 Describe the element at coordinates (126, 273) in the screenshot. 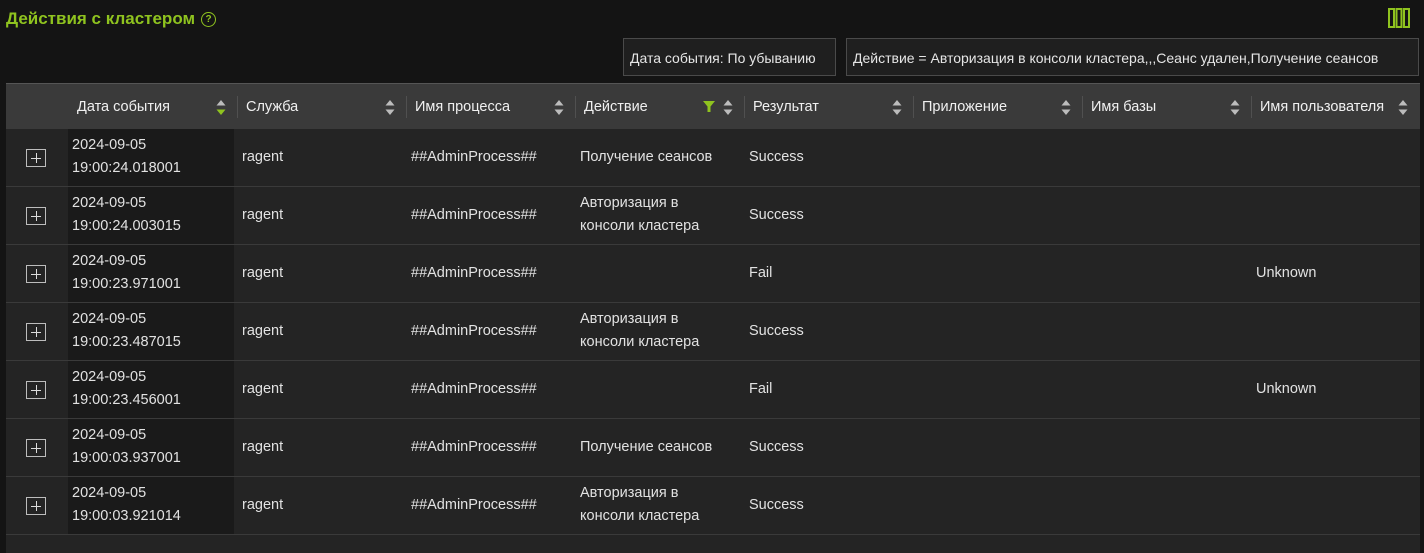

I see `cell-date: 2024-09-05 19:00:23.971001` at that location.